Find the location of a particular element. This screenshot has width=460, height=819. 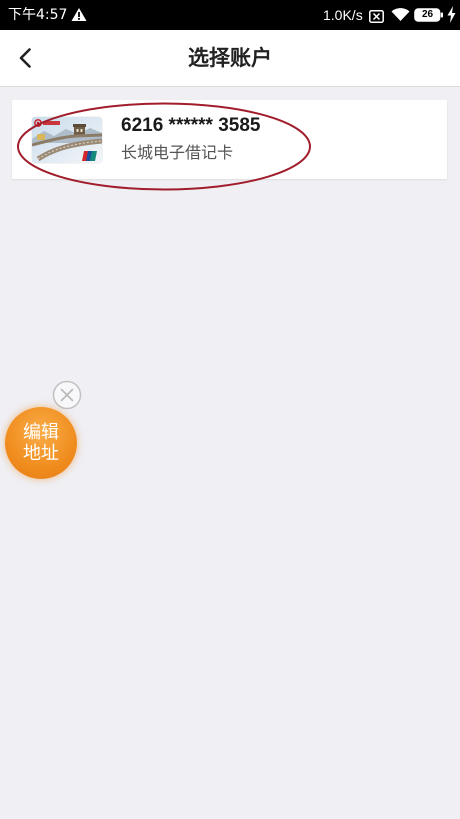

status-bar: 下午4:57 1.0K/s 26 is located at coordinates (230, 15).